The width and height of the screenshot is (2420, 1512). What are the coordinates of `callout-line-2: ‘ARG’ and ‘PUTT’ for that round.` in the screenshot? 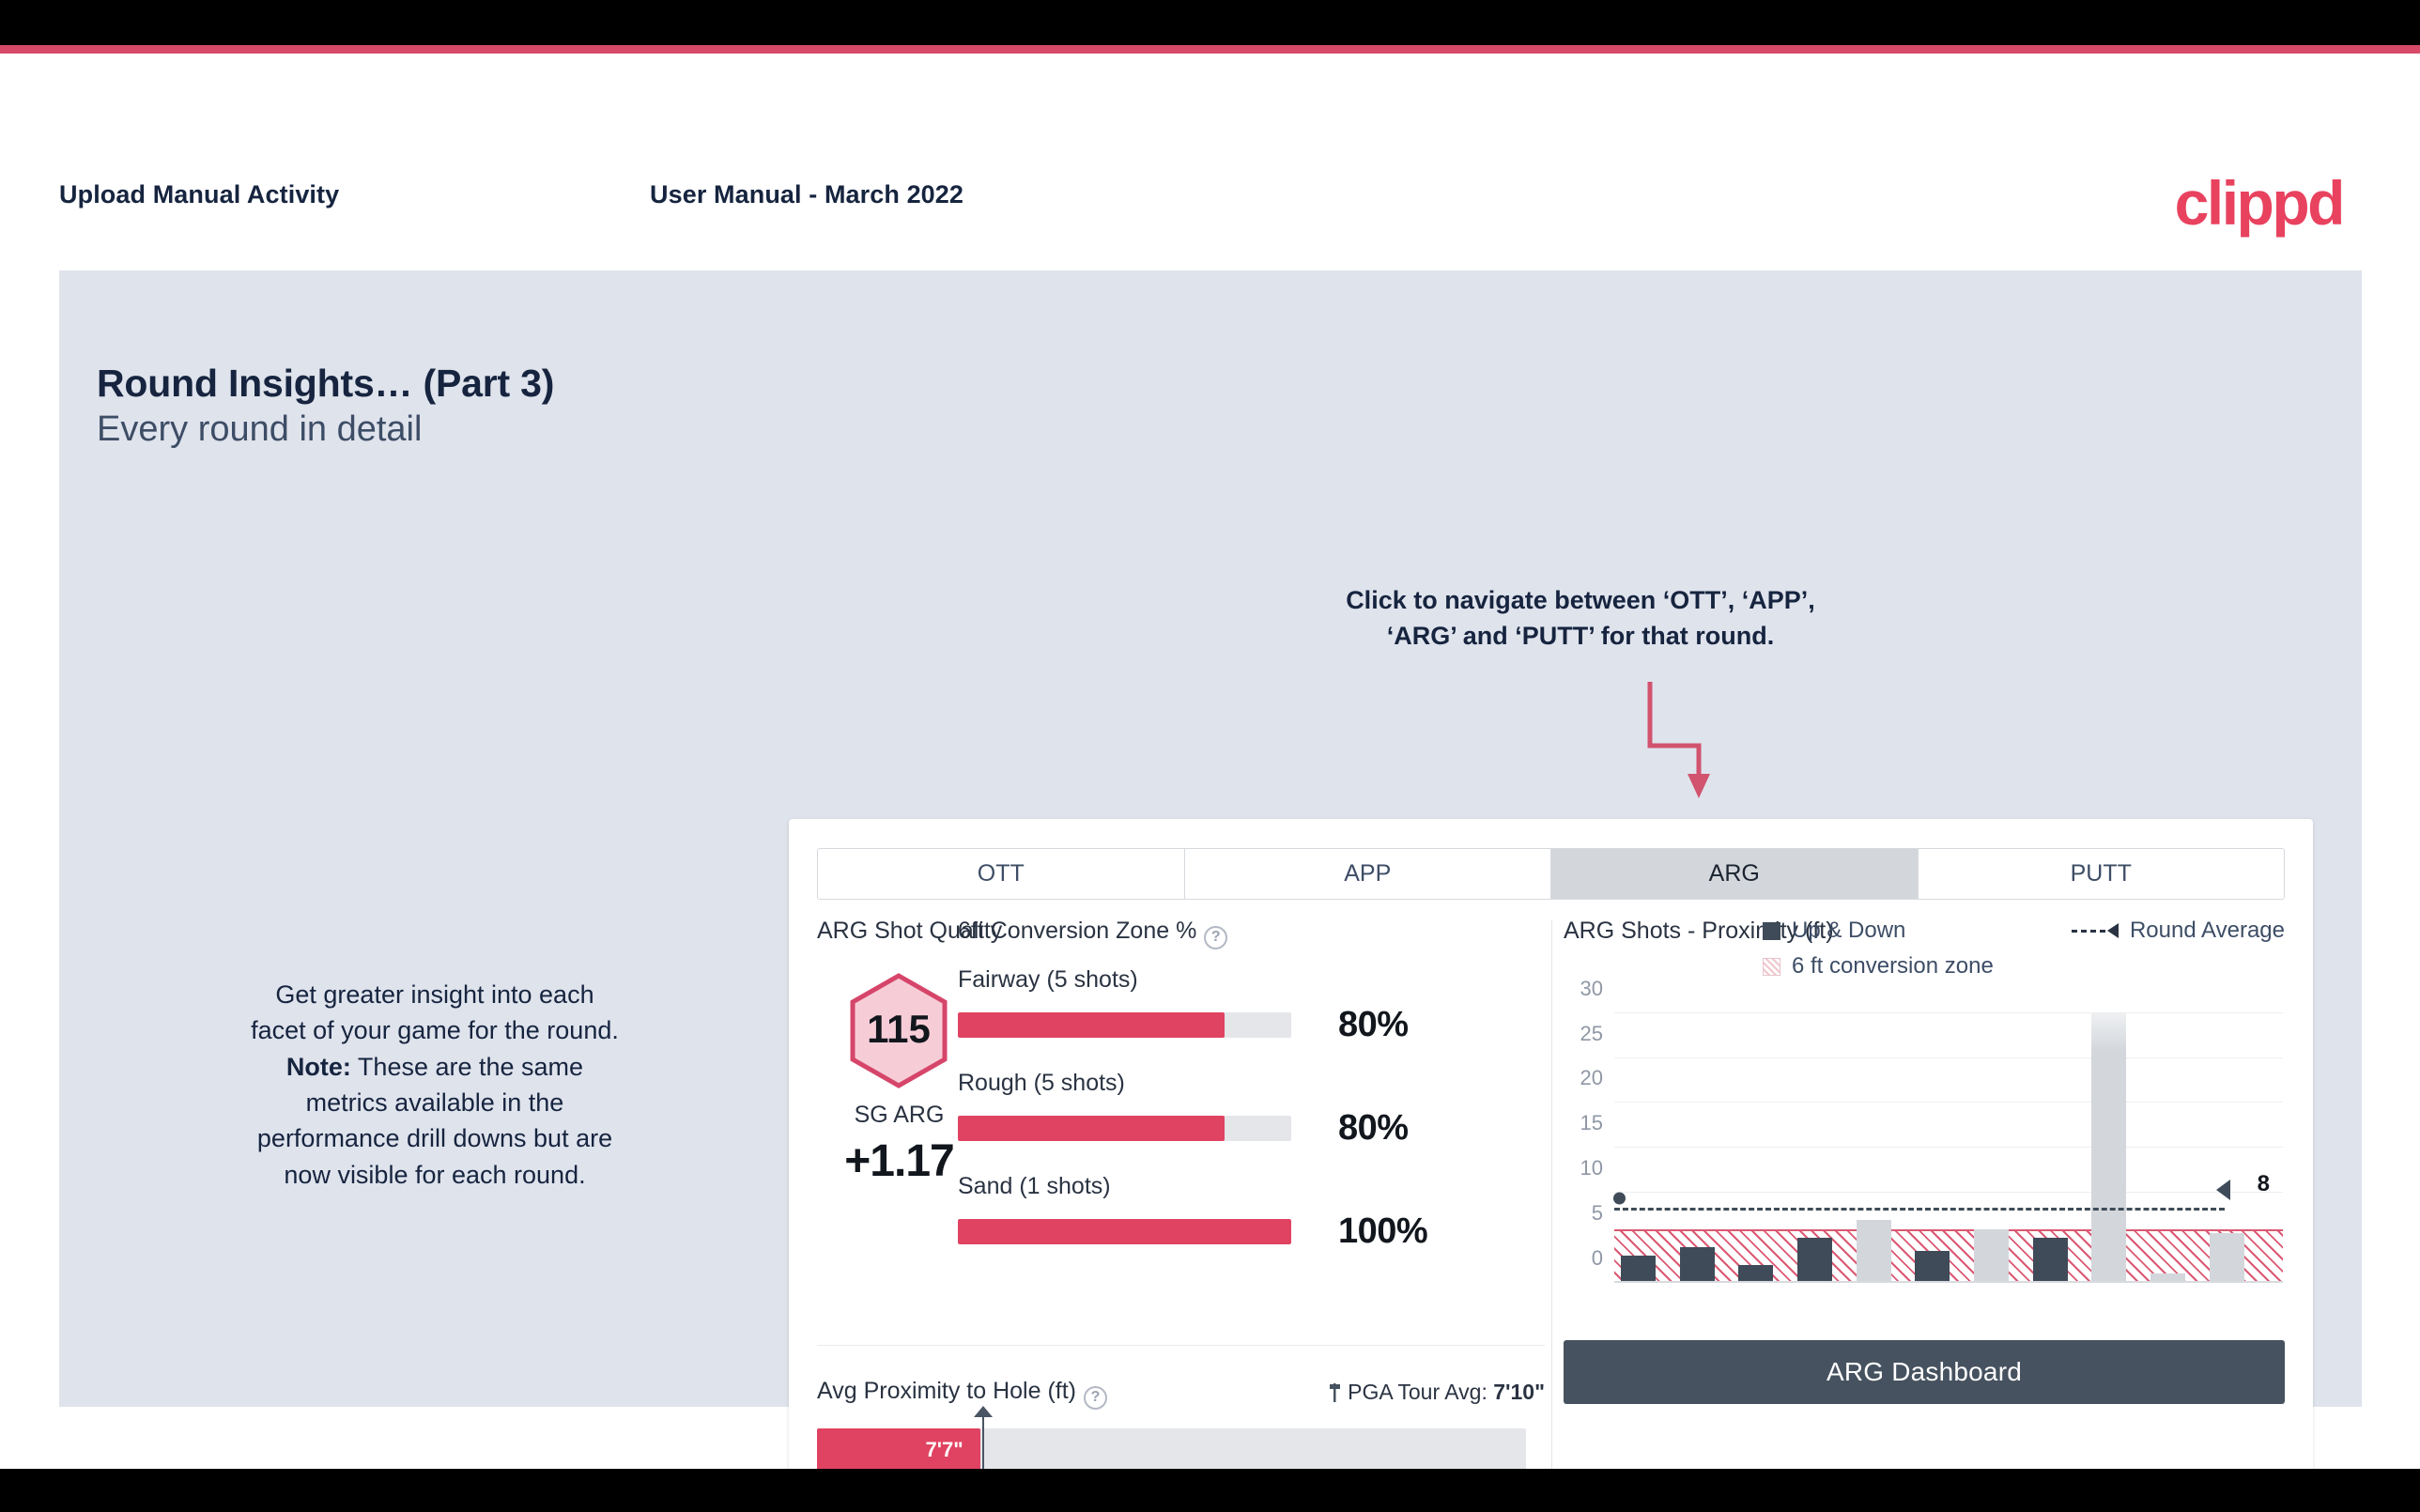 It's located at (1580, 636).